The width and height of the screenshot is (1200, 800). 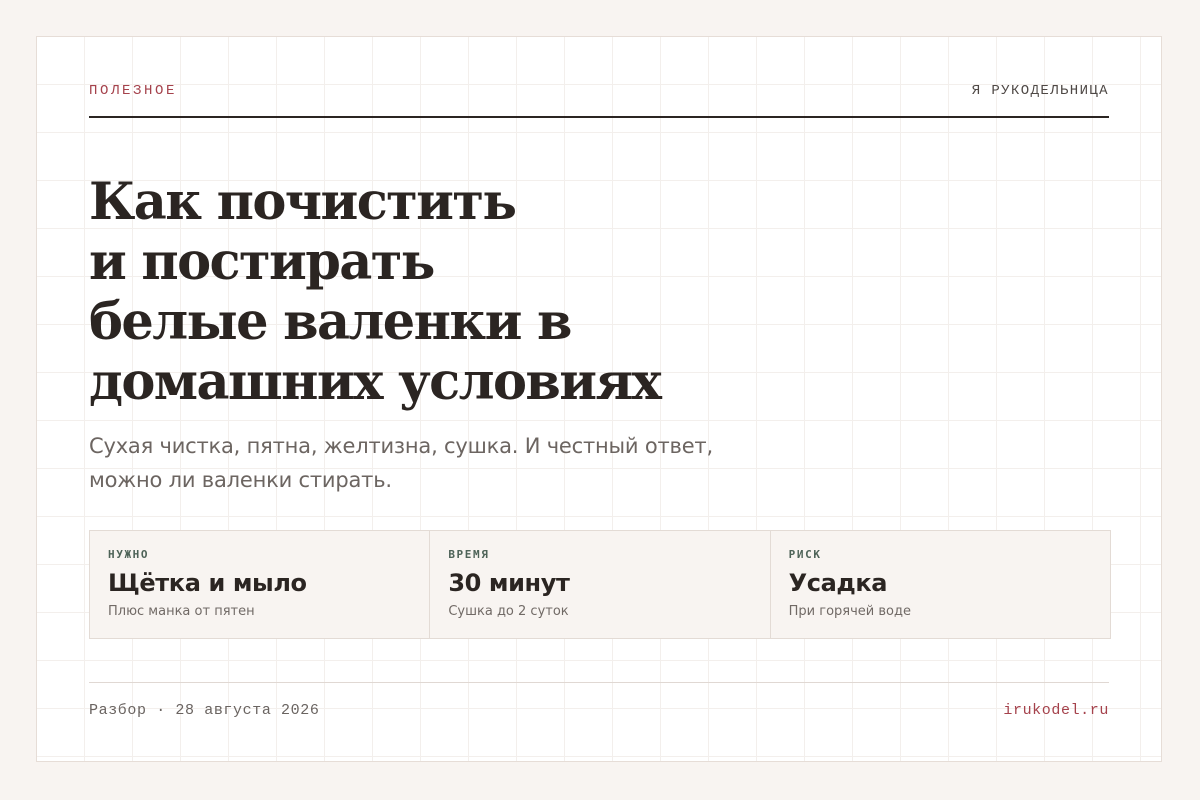 What do you see at coordinates (207, 583) in the screenshot?
I see `fact-value: Щётка и мыло` at bounding box center [207, 583].